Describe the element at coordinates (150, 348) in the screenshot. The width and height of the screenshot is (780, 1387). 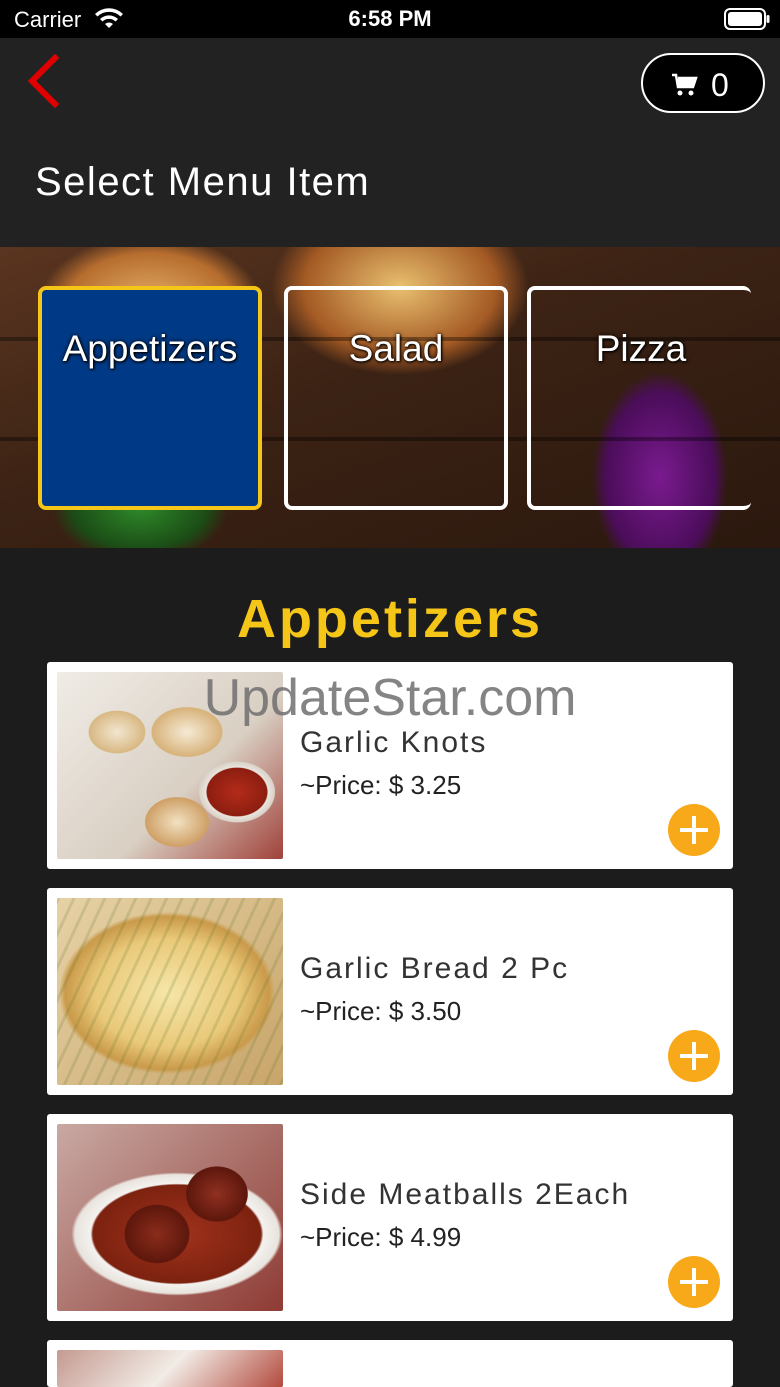
I see `category-label: Appetizers` at that location.